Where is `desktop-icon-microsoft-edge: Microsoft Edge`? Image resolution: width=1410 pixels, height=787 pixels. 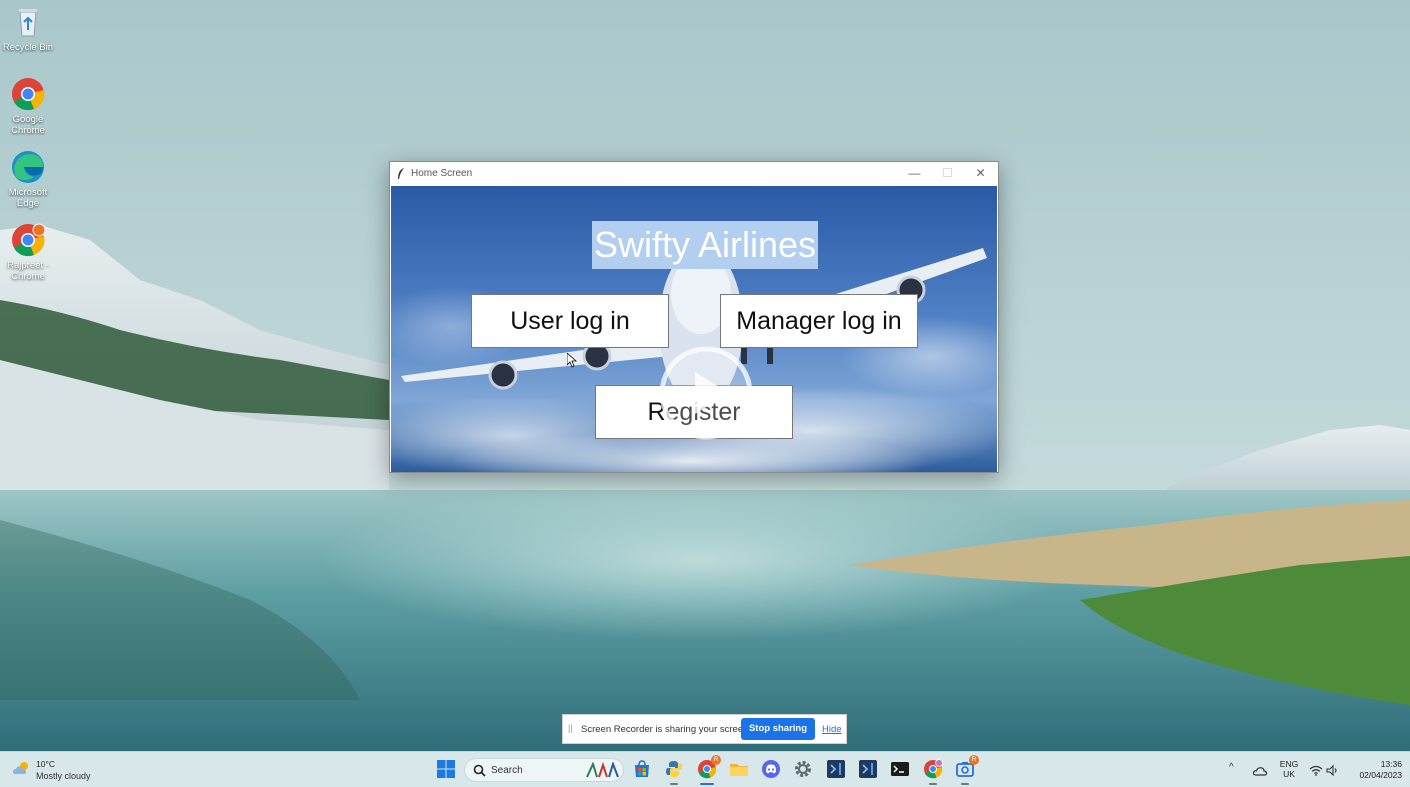
desktop-icon-microsoft-edge: Microsoft Edge is located at coordinates (28, 179).